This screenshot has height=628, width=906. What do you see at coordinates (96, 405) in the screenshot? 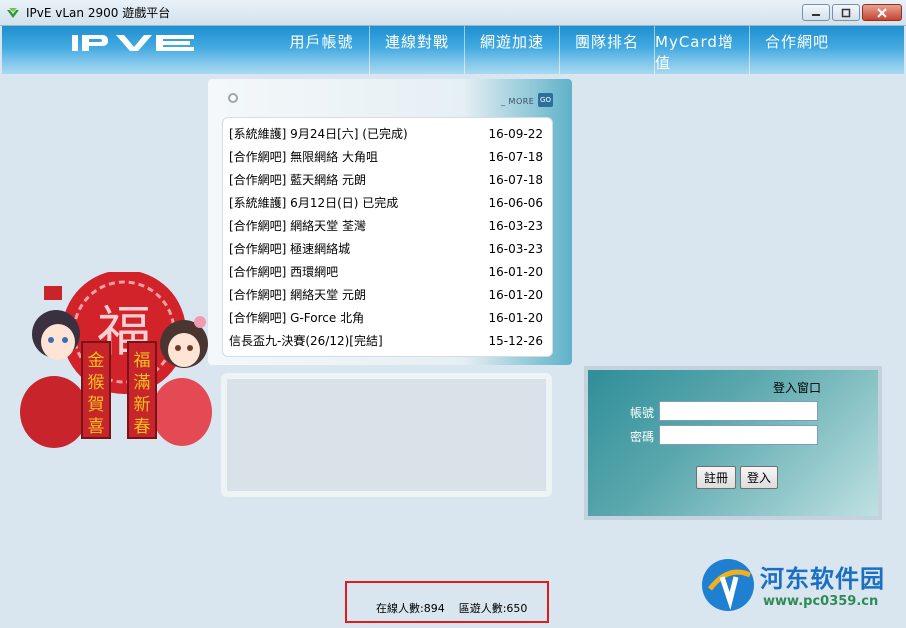
I see `svg-text: 賀` at bounding box center [96, 405].